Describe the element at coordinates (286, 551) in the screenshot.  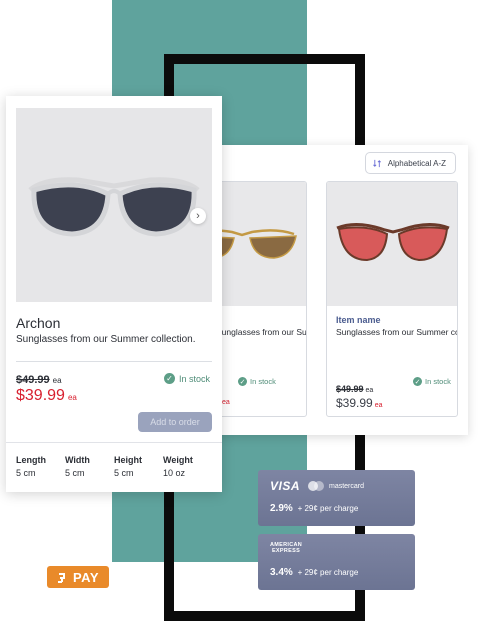
I see `amex-logo-line: EXPRESS` at that location.